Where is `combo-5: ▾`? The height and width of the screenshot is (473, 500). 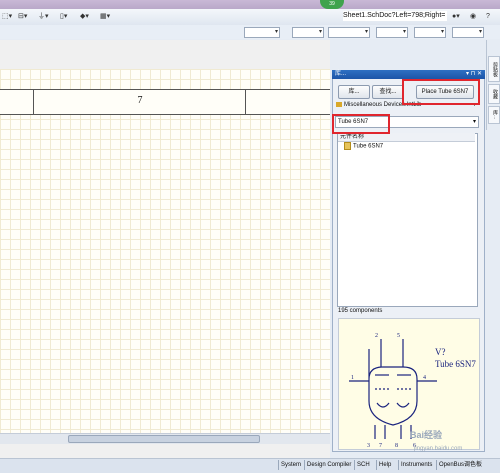 combo-5: ▾ is located at coordinates (430, 32).